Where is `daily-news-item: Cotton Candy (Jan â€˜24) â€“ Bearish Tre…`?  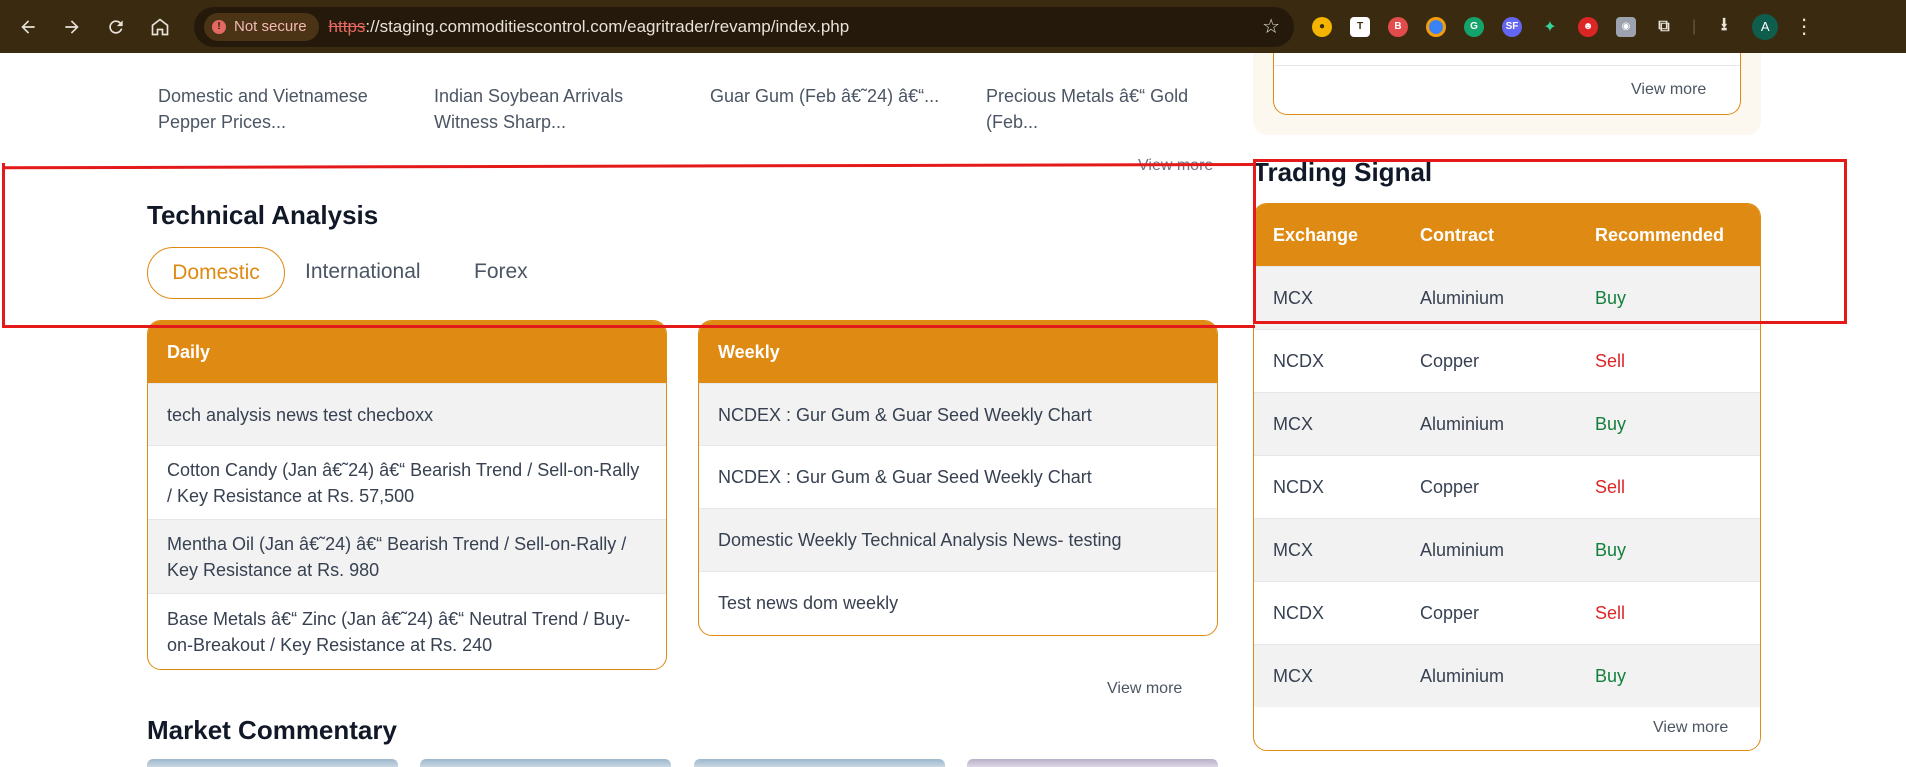
daily-news-item: Cotton Candy (Jan â€˜24) â€“ Bearish Tre… is located at coordinates (407, 482).